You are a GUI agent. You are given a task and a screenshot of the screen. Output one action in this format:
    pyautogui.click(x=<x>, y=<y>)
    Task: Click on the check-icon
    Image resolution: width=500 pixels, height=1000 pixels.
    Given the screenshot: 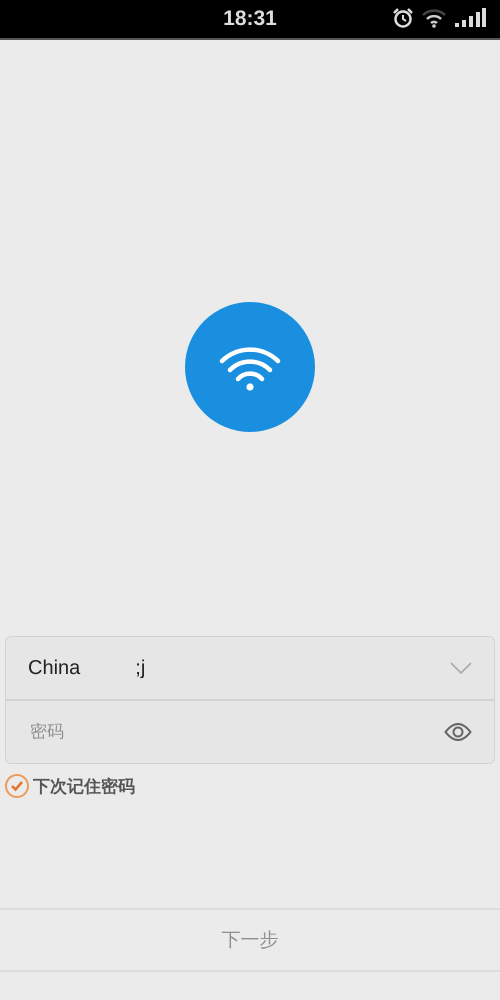 What is the action you would take?
    pyautogui.click(x=17, y=786)
    